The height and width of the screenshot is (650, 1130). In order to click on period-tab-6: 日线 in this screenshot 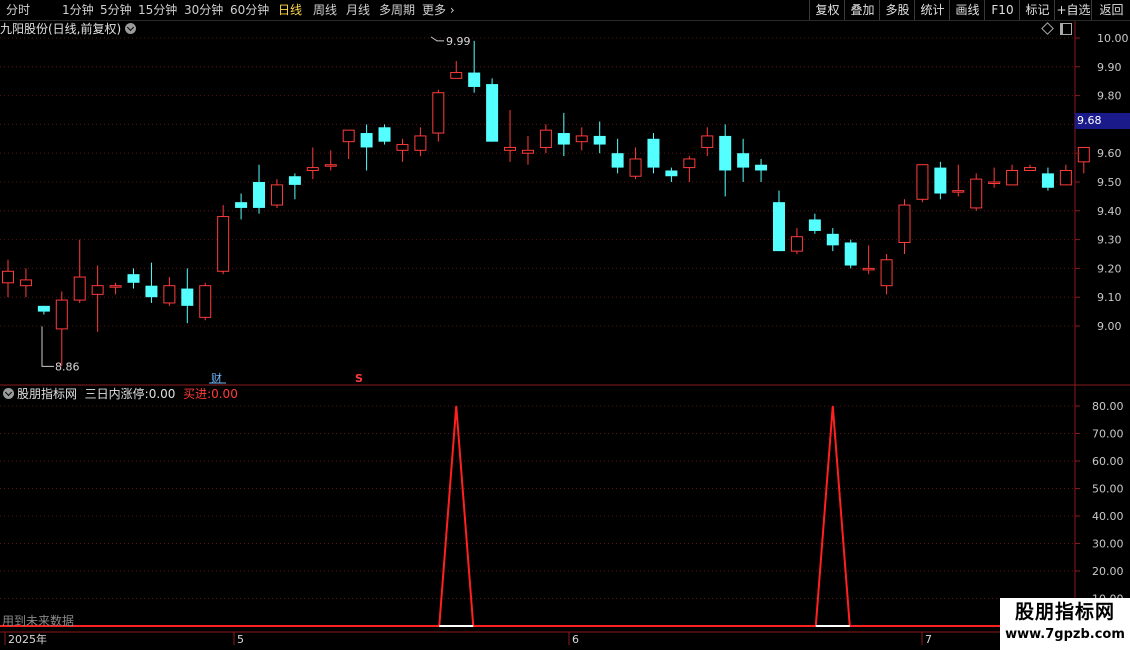, I will do `click(290, 10)`.